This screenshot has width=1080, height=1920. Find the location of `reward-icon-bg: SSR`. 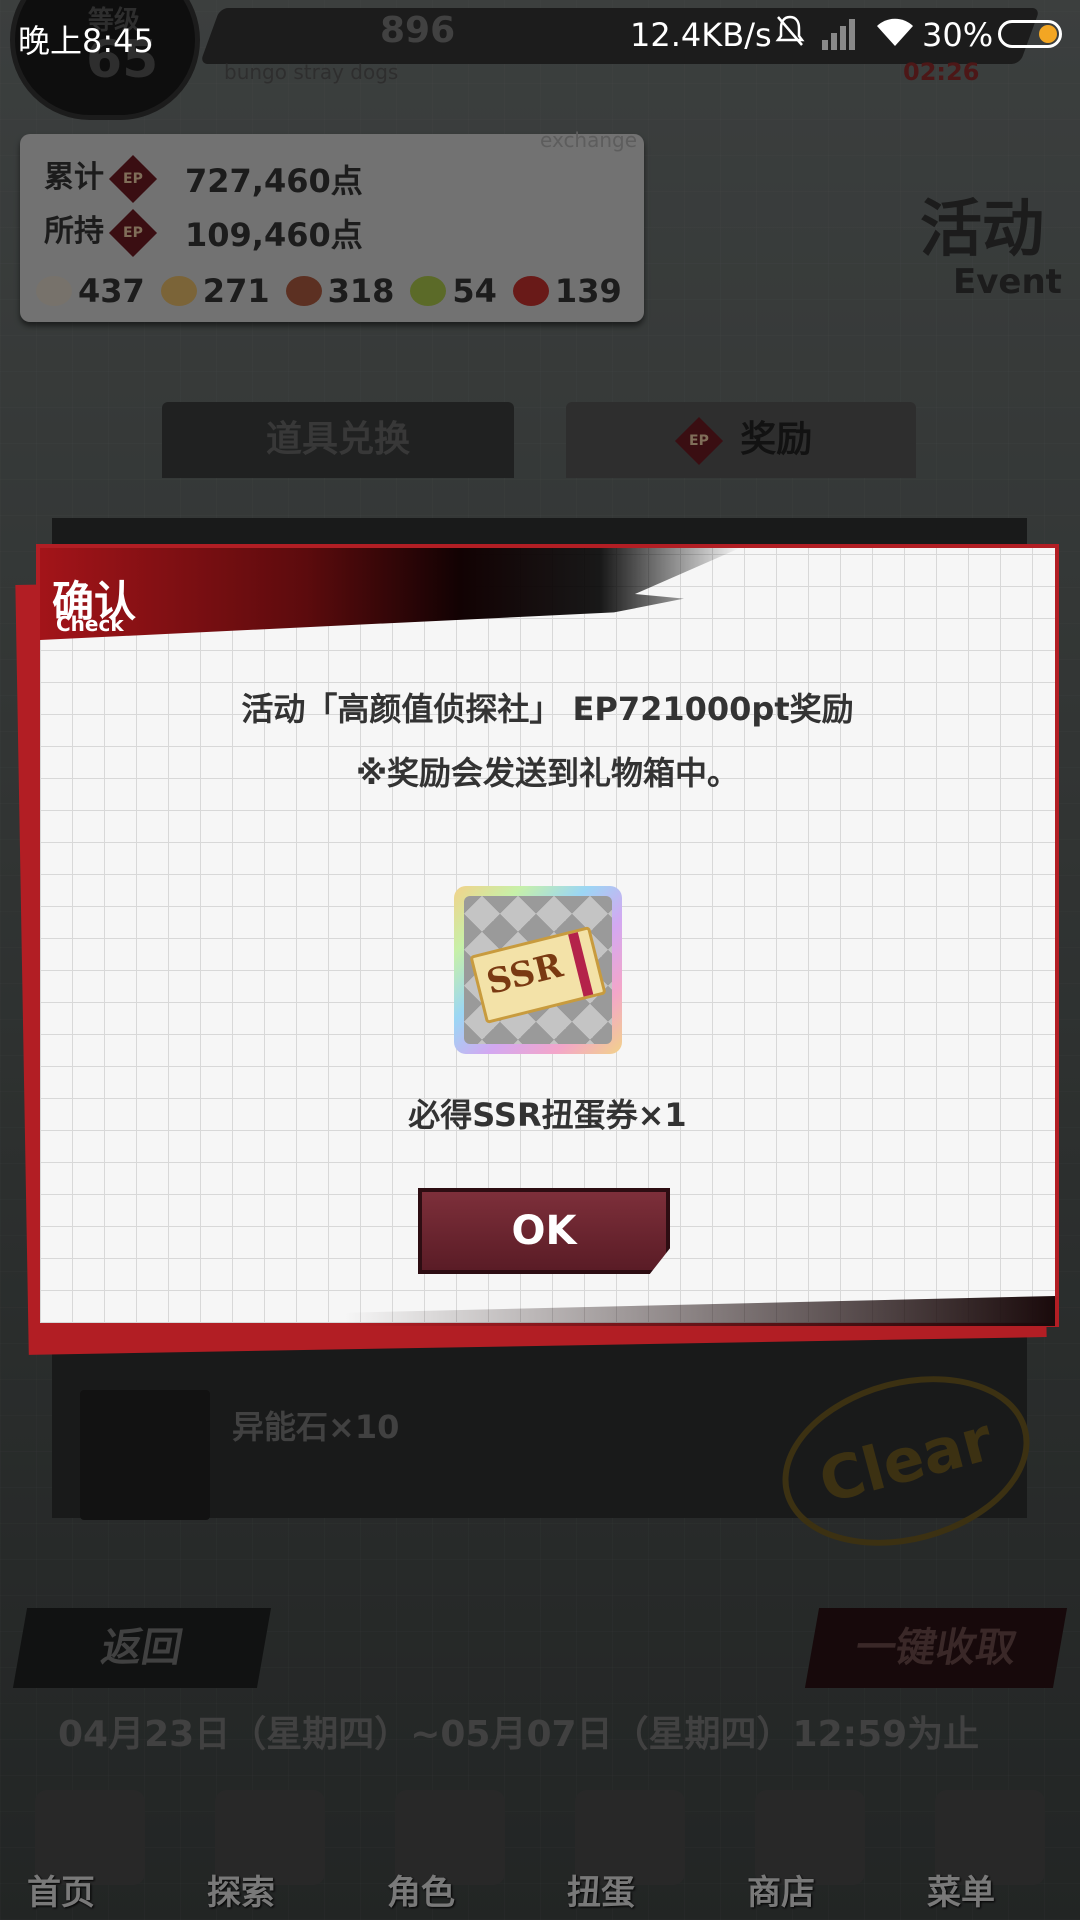

reward-icon-bg: SSR is located at coordinates (538, 970).